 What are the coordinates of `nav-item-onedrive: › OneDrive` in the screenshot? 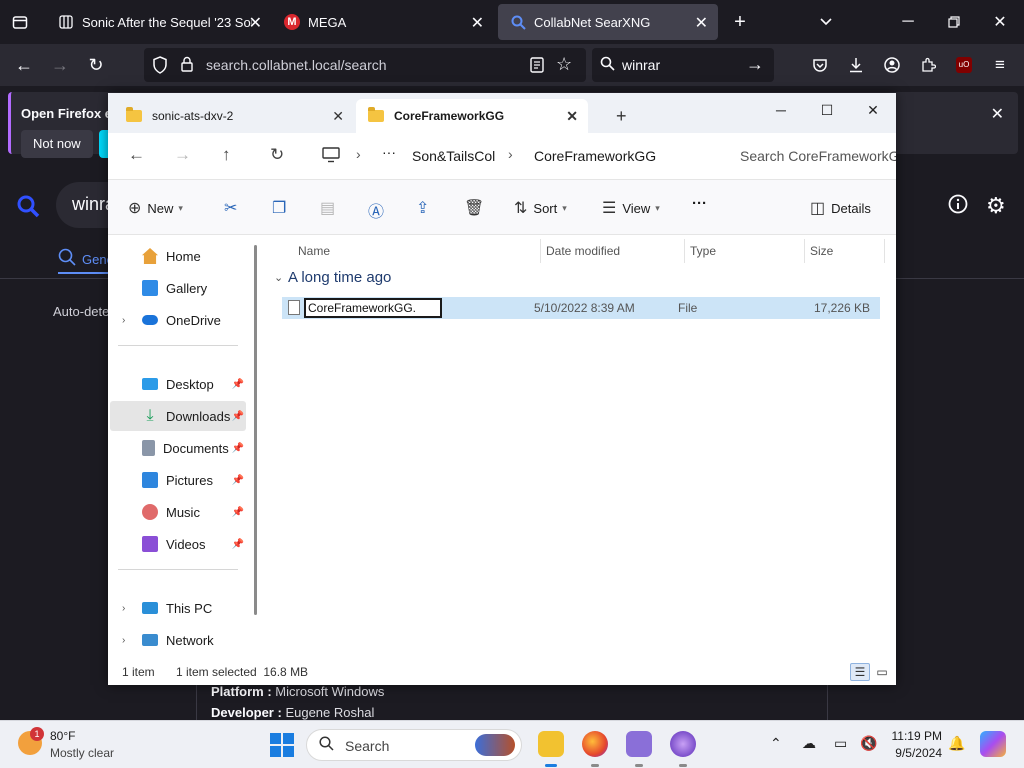 It's located at (178, 320).